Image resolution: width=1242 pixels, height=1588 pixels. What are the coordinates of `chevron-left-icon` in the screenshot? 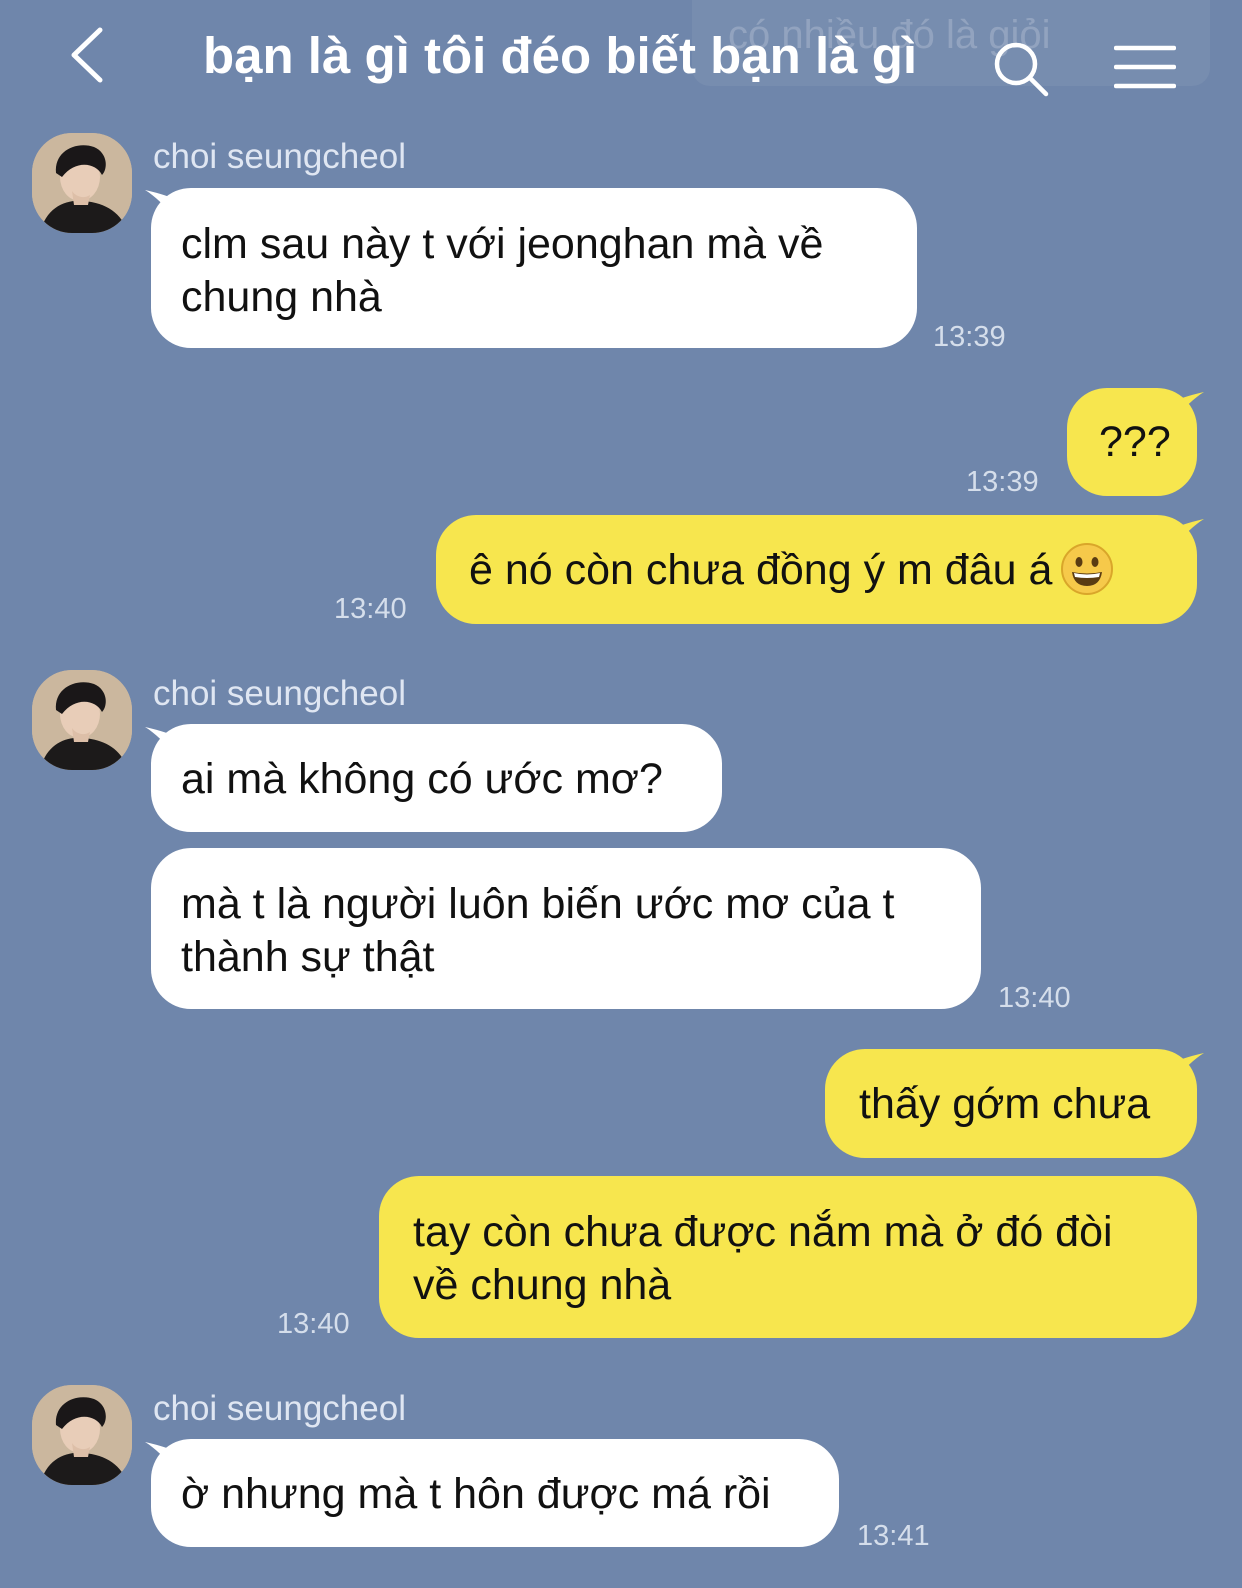 It's located at (87, 55).